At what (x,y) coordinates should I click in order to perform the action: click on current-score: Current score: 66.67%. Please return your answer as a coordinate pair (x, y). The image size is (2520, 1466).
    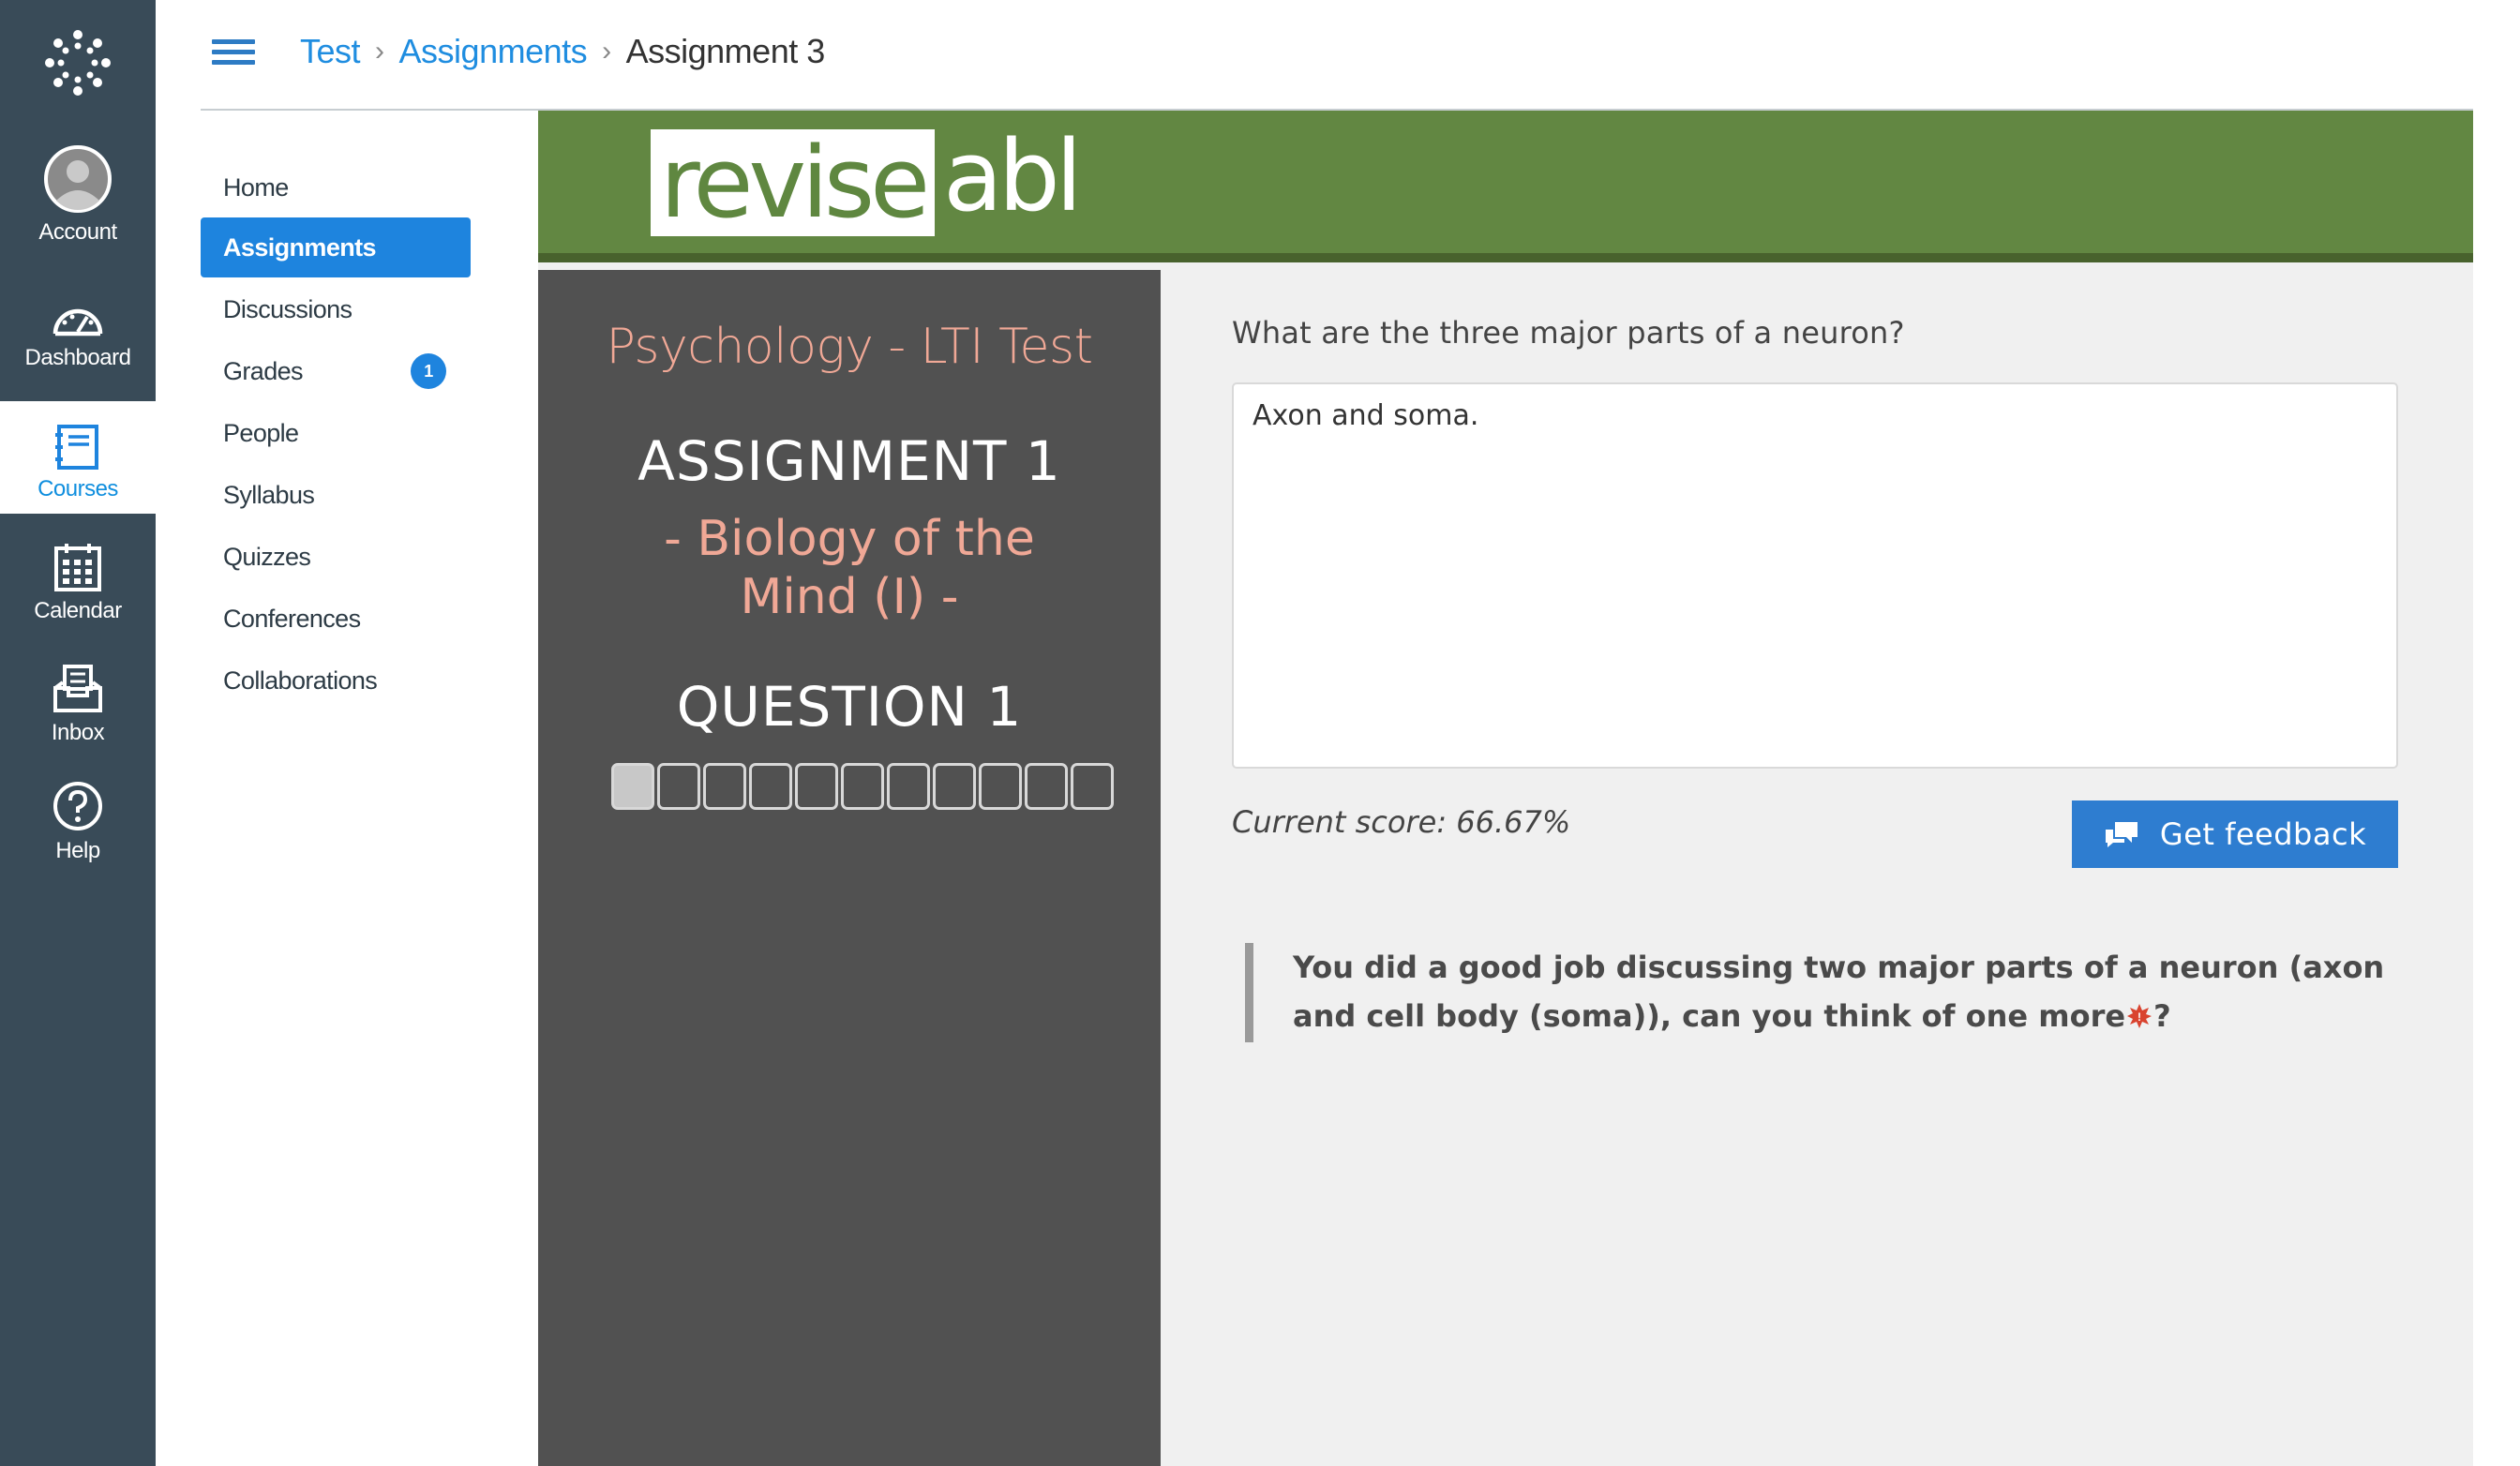
    Looking at the image, I should click on (1401, 822).